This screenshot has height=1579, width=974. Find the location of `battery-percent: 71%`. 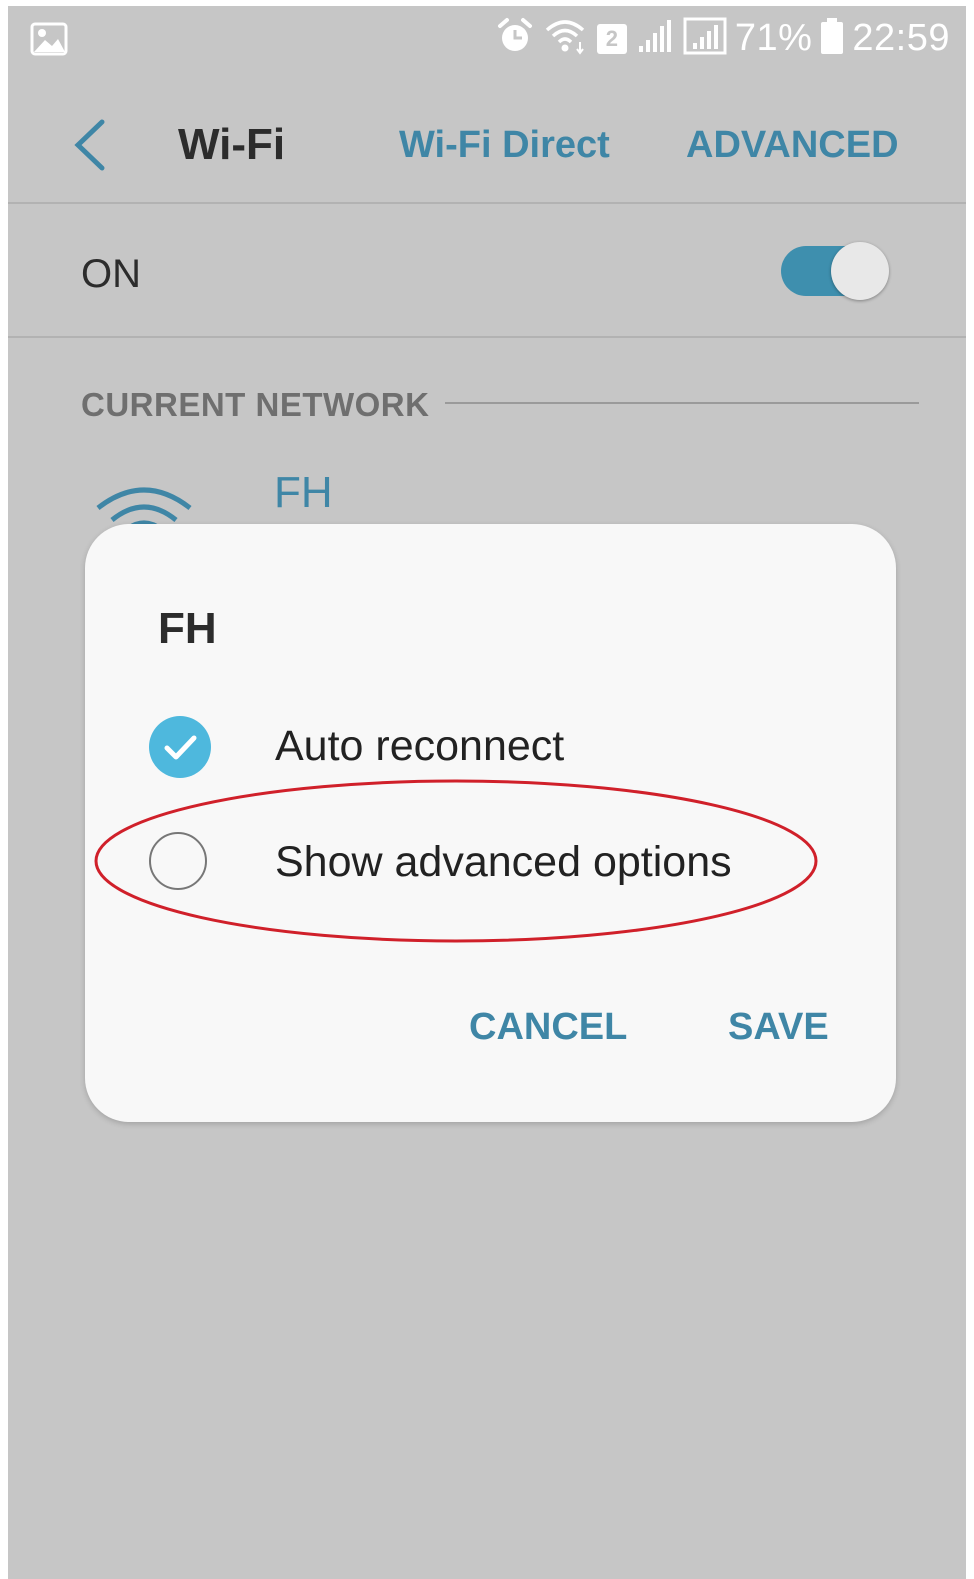

battery-percent: 71% is located at coordinates (773, 38).